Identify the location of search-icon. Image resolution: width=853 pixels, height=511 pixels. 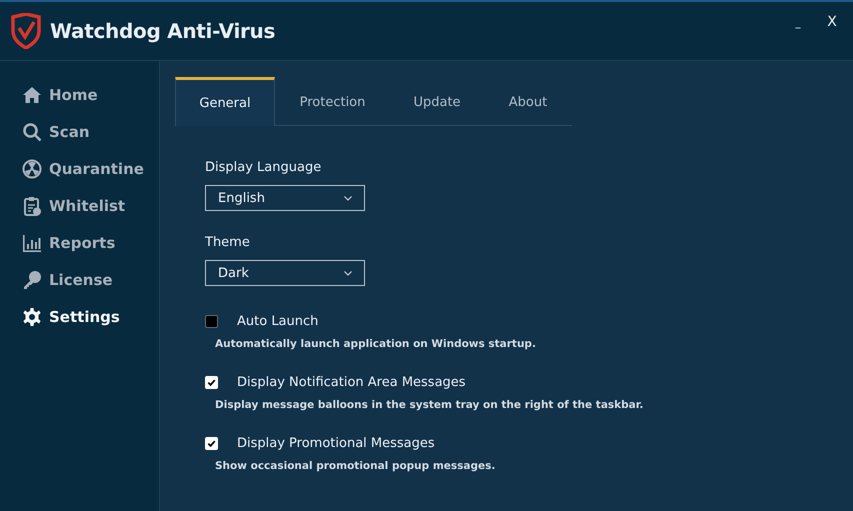
(32, 132).